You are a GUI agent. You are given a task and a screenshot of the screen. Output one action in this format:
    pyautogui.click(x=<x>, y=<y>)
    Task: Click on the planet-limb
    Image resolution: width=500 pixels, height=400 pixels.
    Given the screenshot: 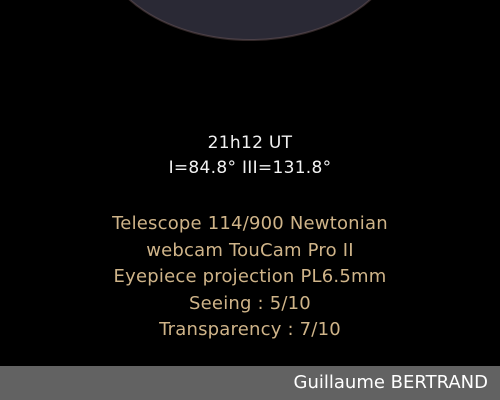 What is the action you would take?
    pyautogui.click(x=250, y=20)
    